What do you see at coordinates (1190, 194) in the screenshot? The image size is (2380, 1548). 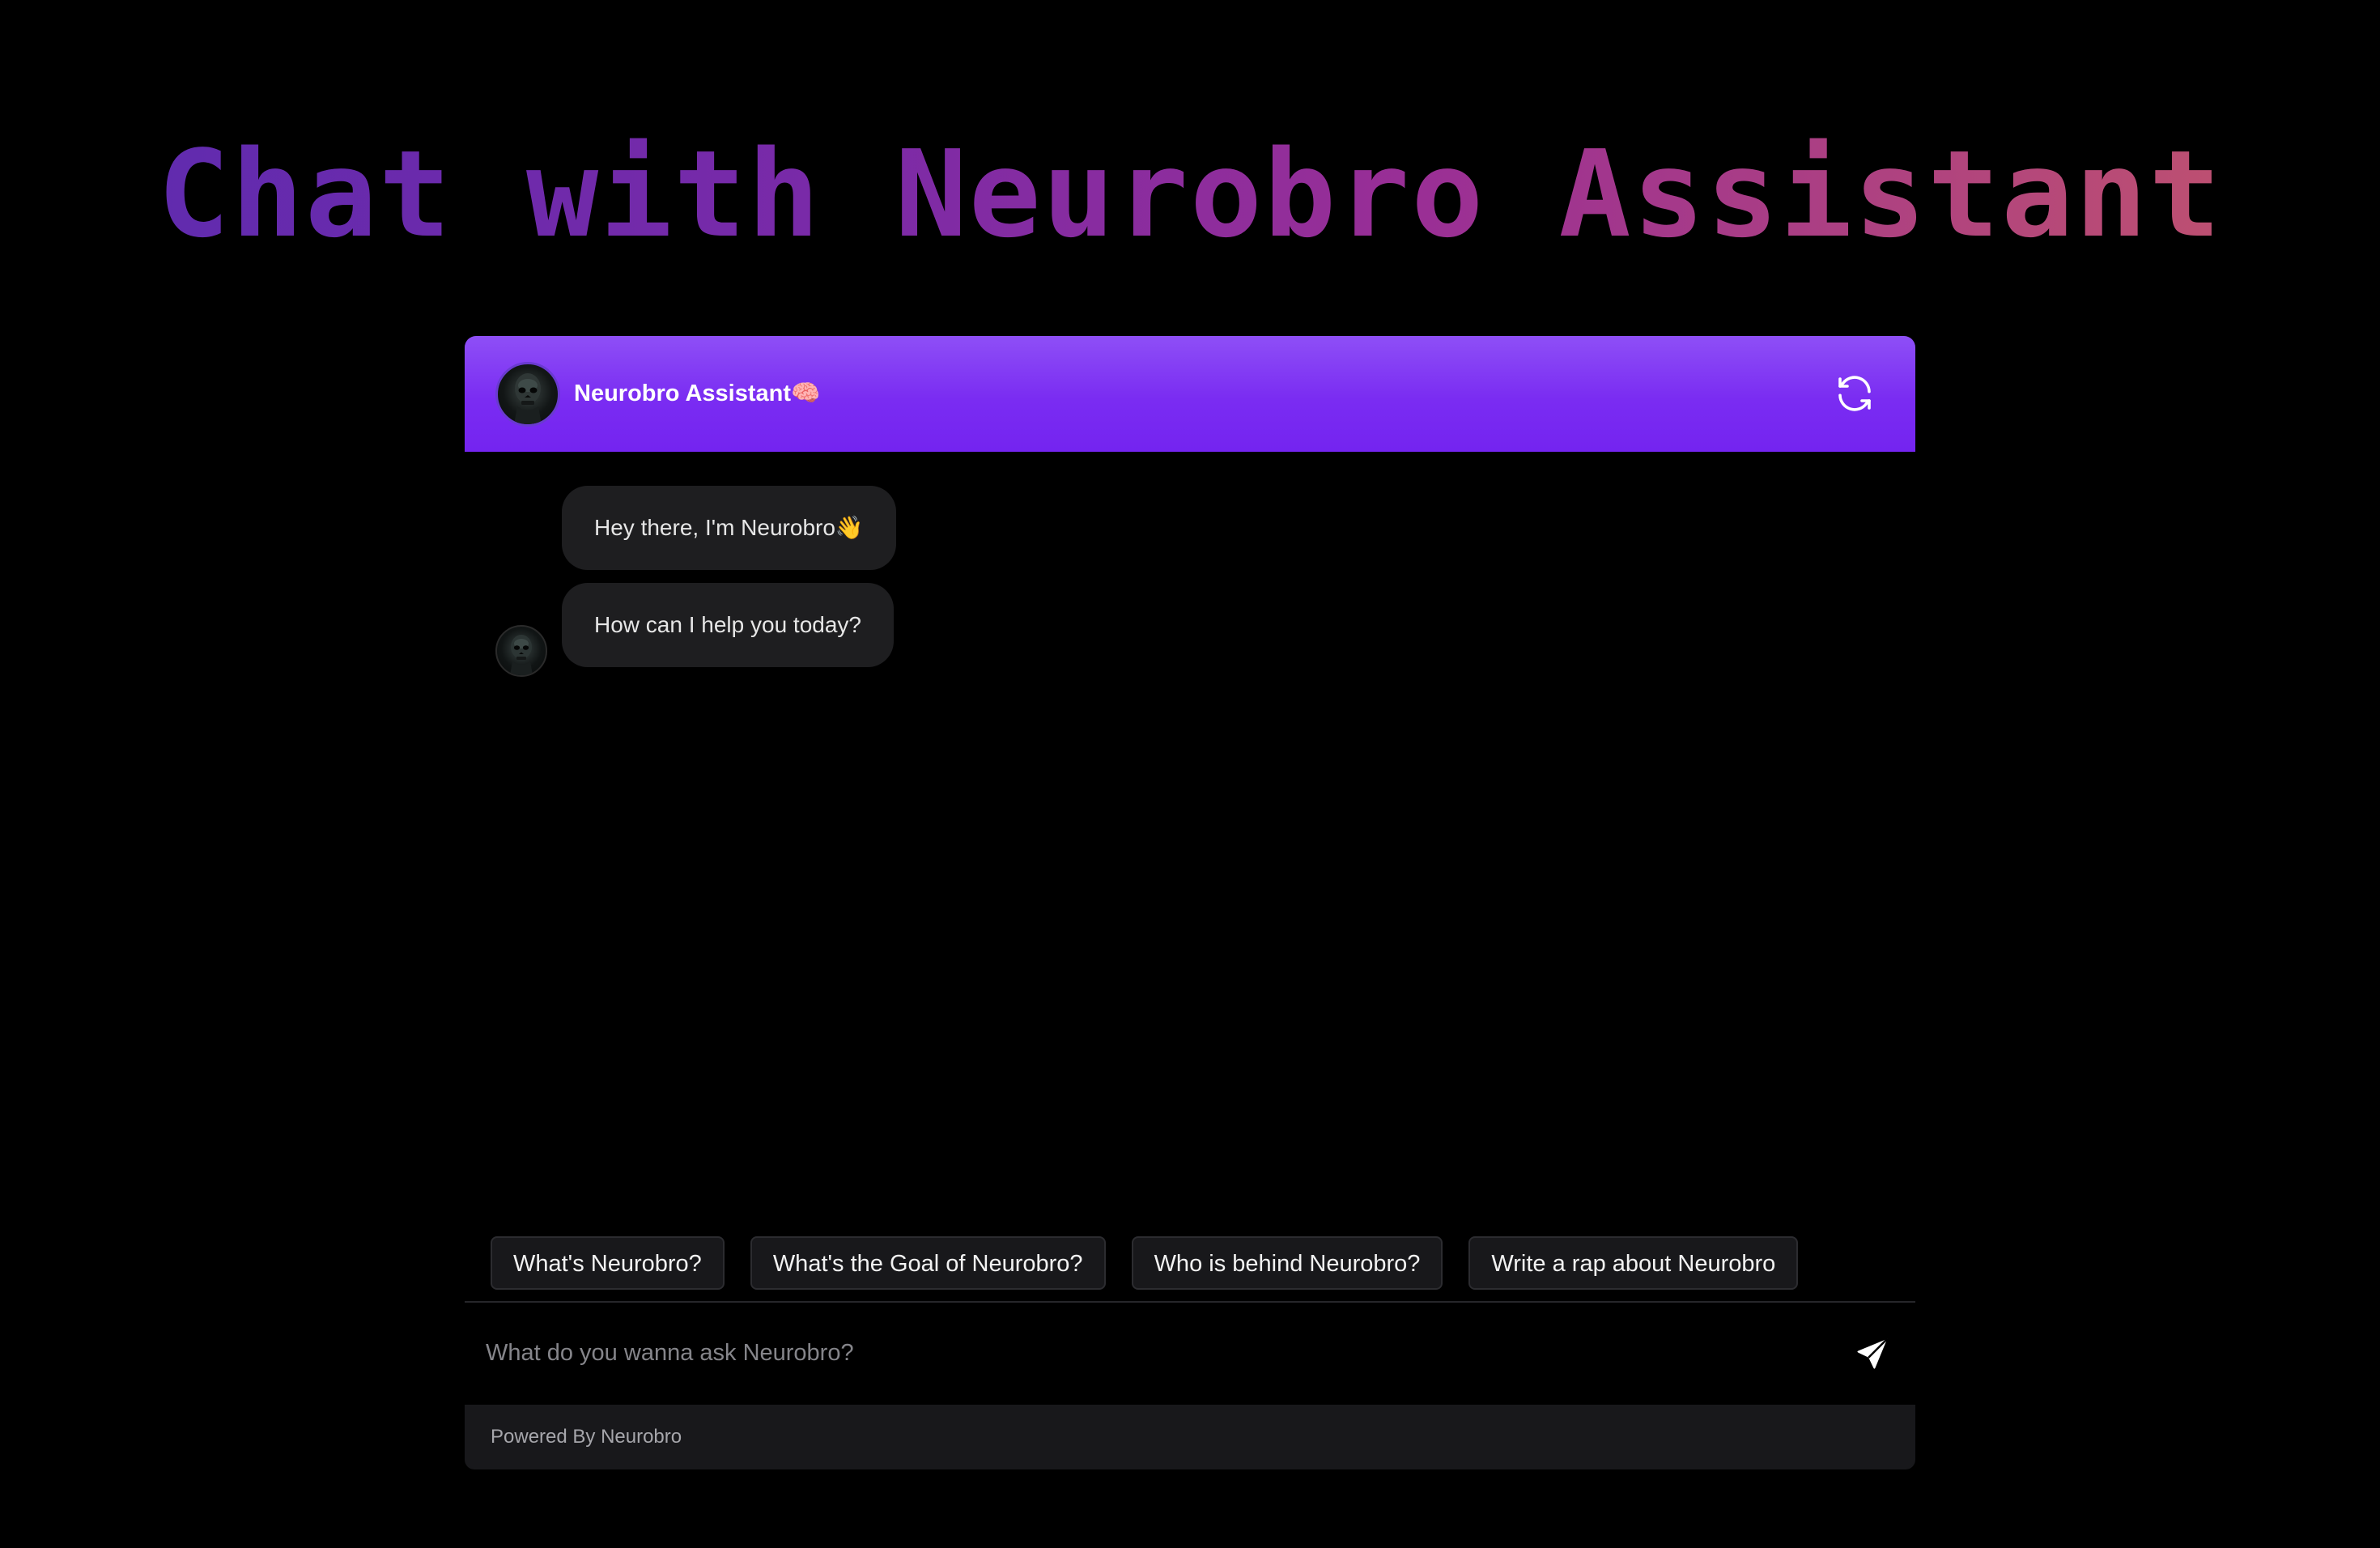 I see `page-title: Chat with Neurobro Assistant` at bounding box center [1190, 194].